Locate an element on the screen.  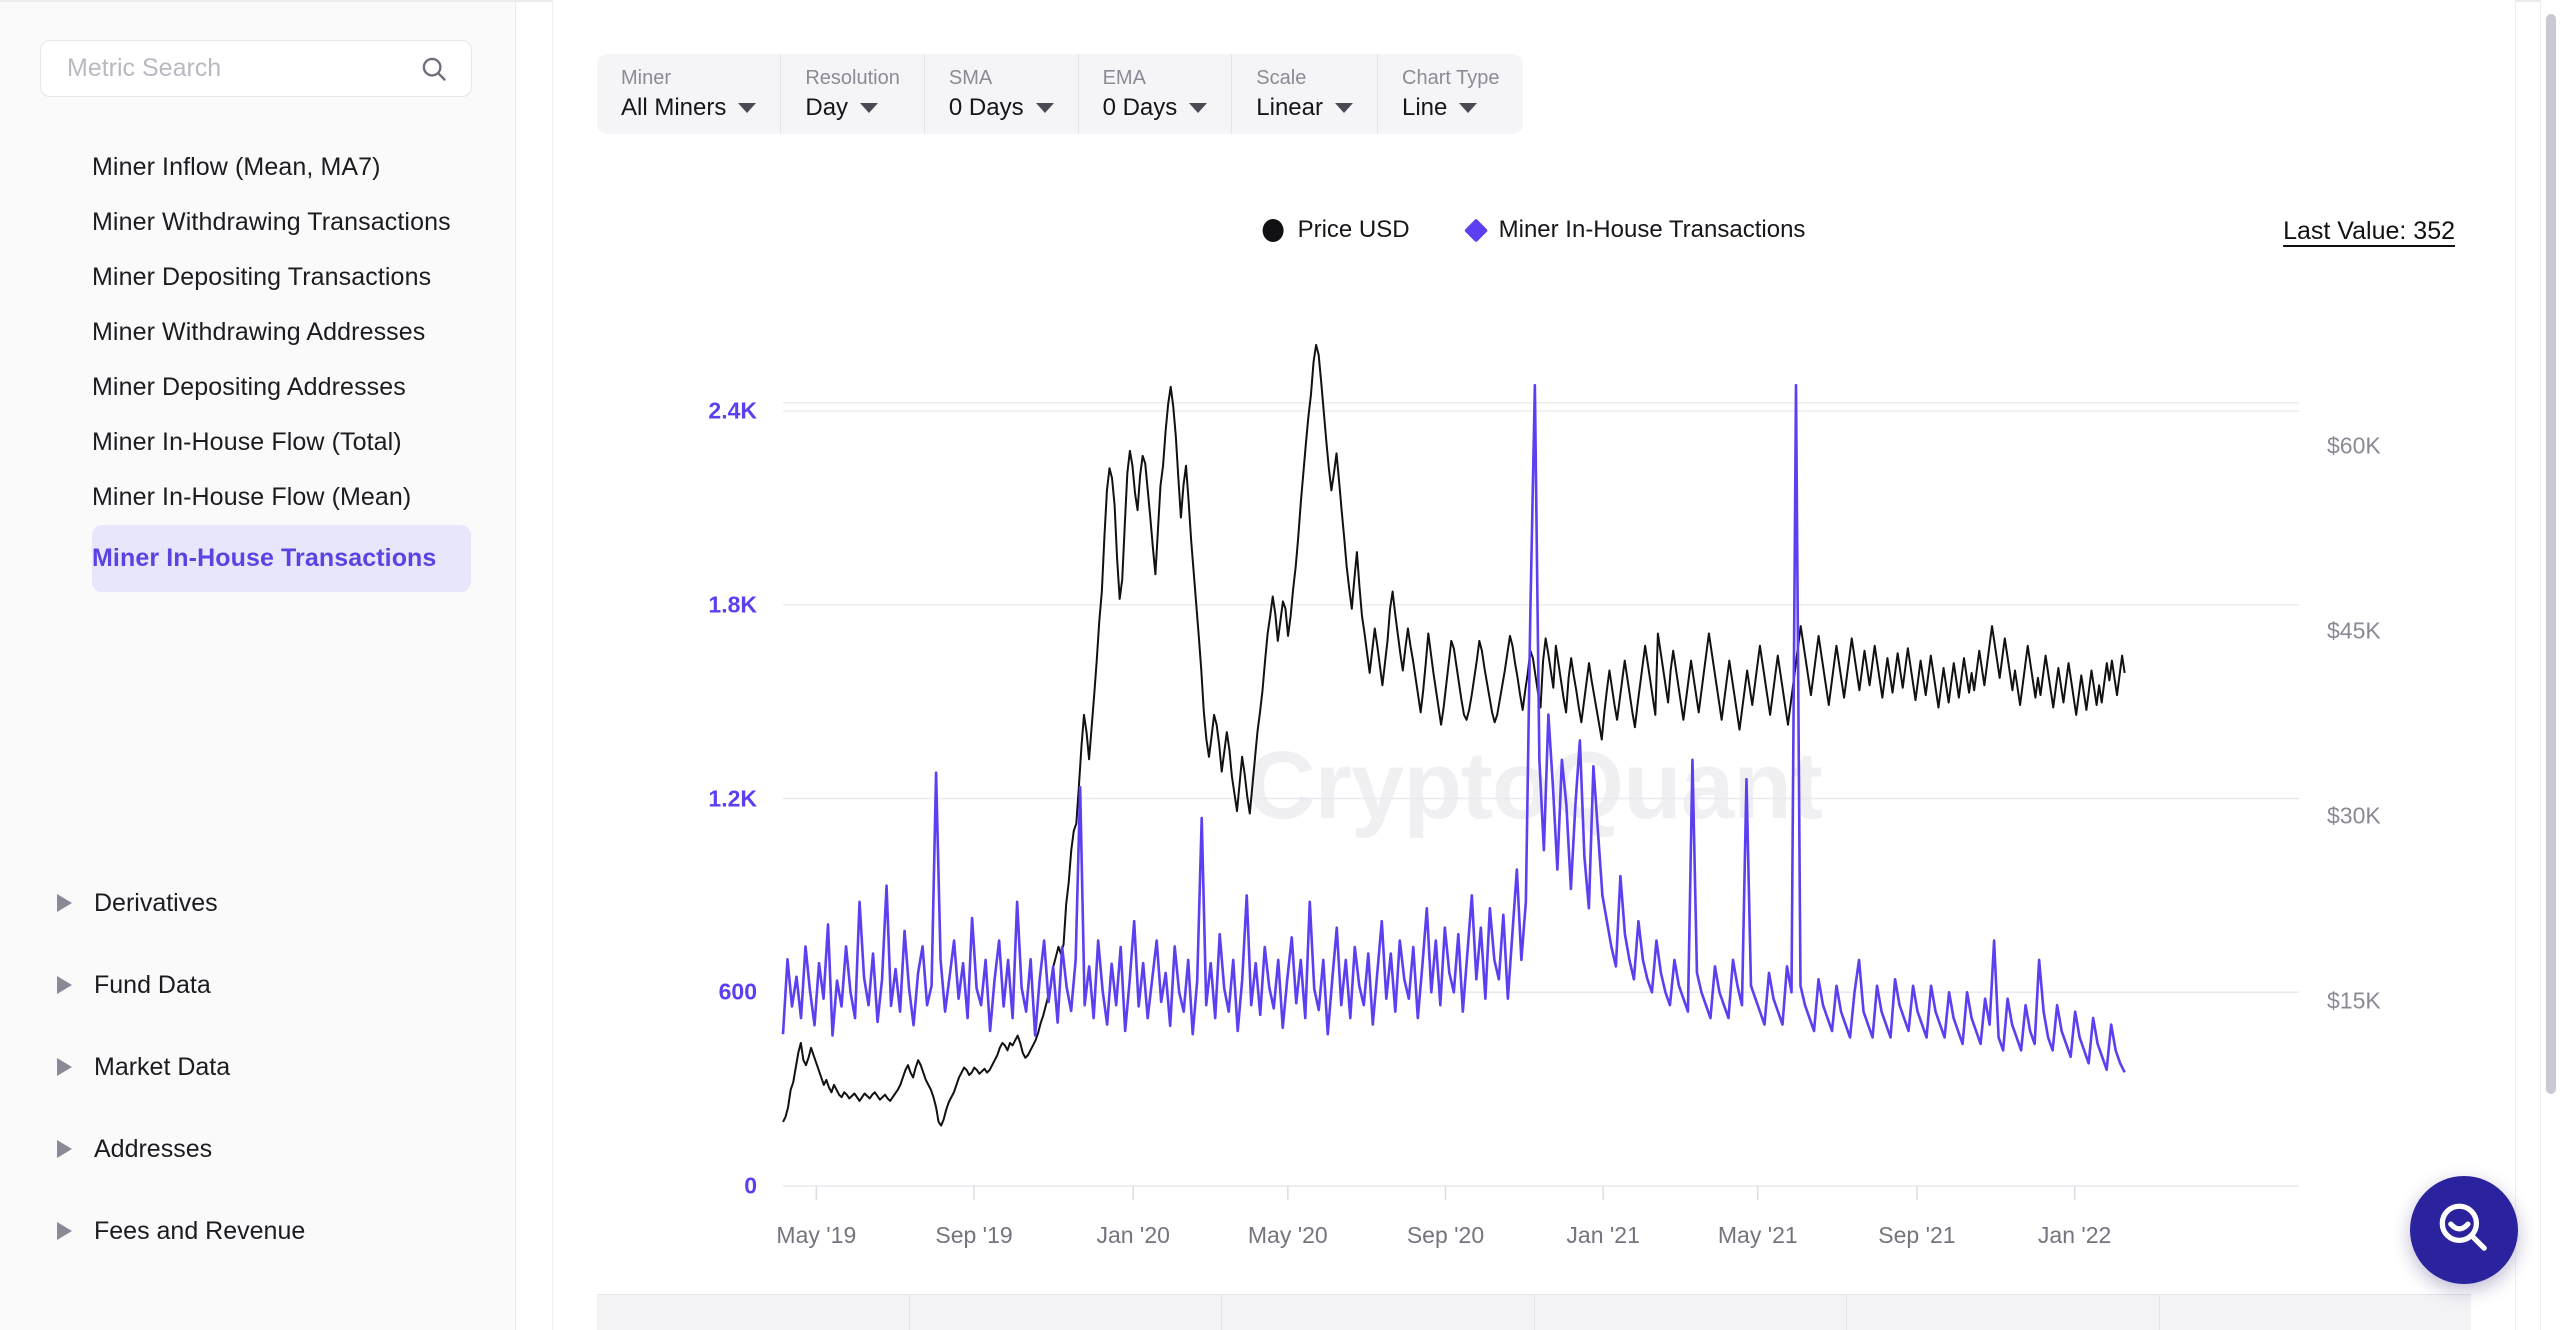
sidebar-metric-item: Miner Inflow (Mean, MA7) is located at coordinates (283, 167).